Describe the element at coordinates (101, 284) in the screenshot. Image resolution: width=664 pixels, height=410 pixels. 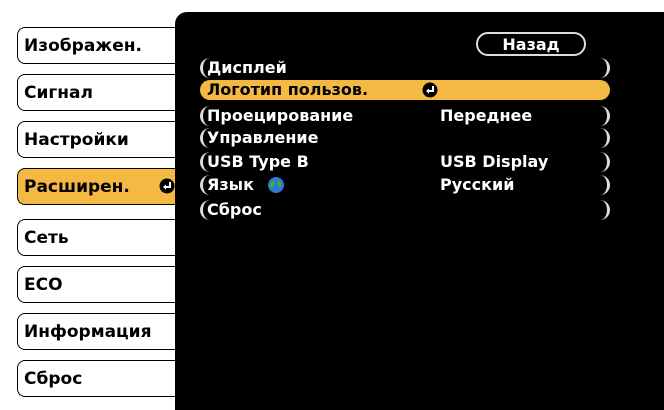
I see `tab-eco: ECO` at that location.